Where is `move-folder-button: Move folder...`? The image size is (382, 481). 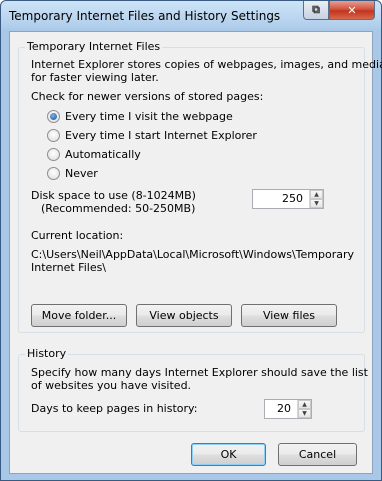 move-folder-button: Move folder... is located at coordinates (79, 315).